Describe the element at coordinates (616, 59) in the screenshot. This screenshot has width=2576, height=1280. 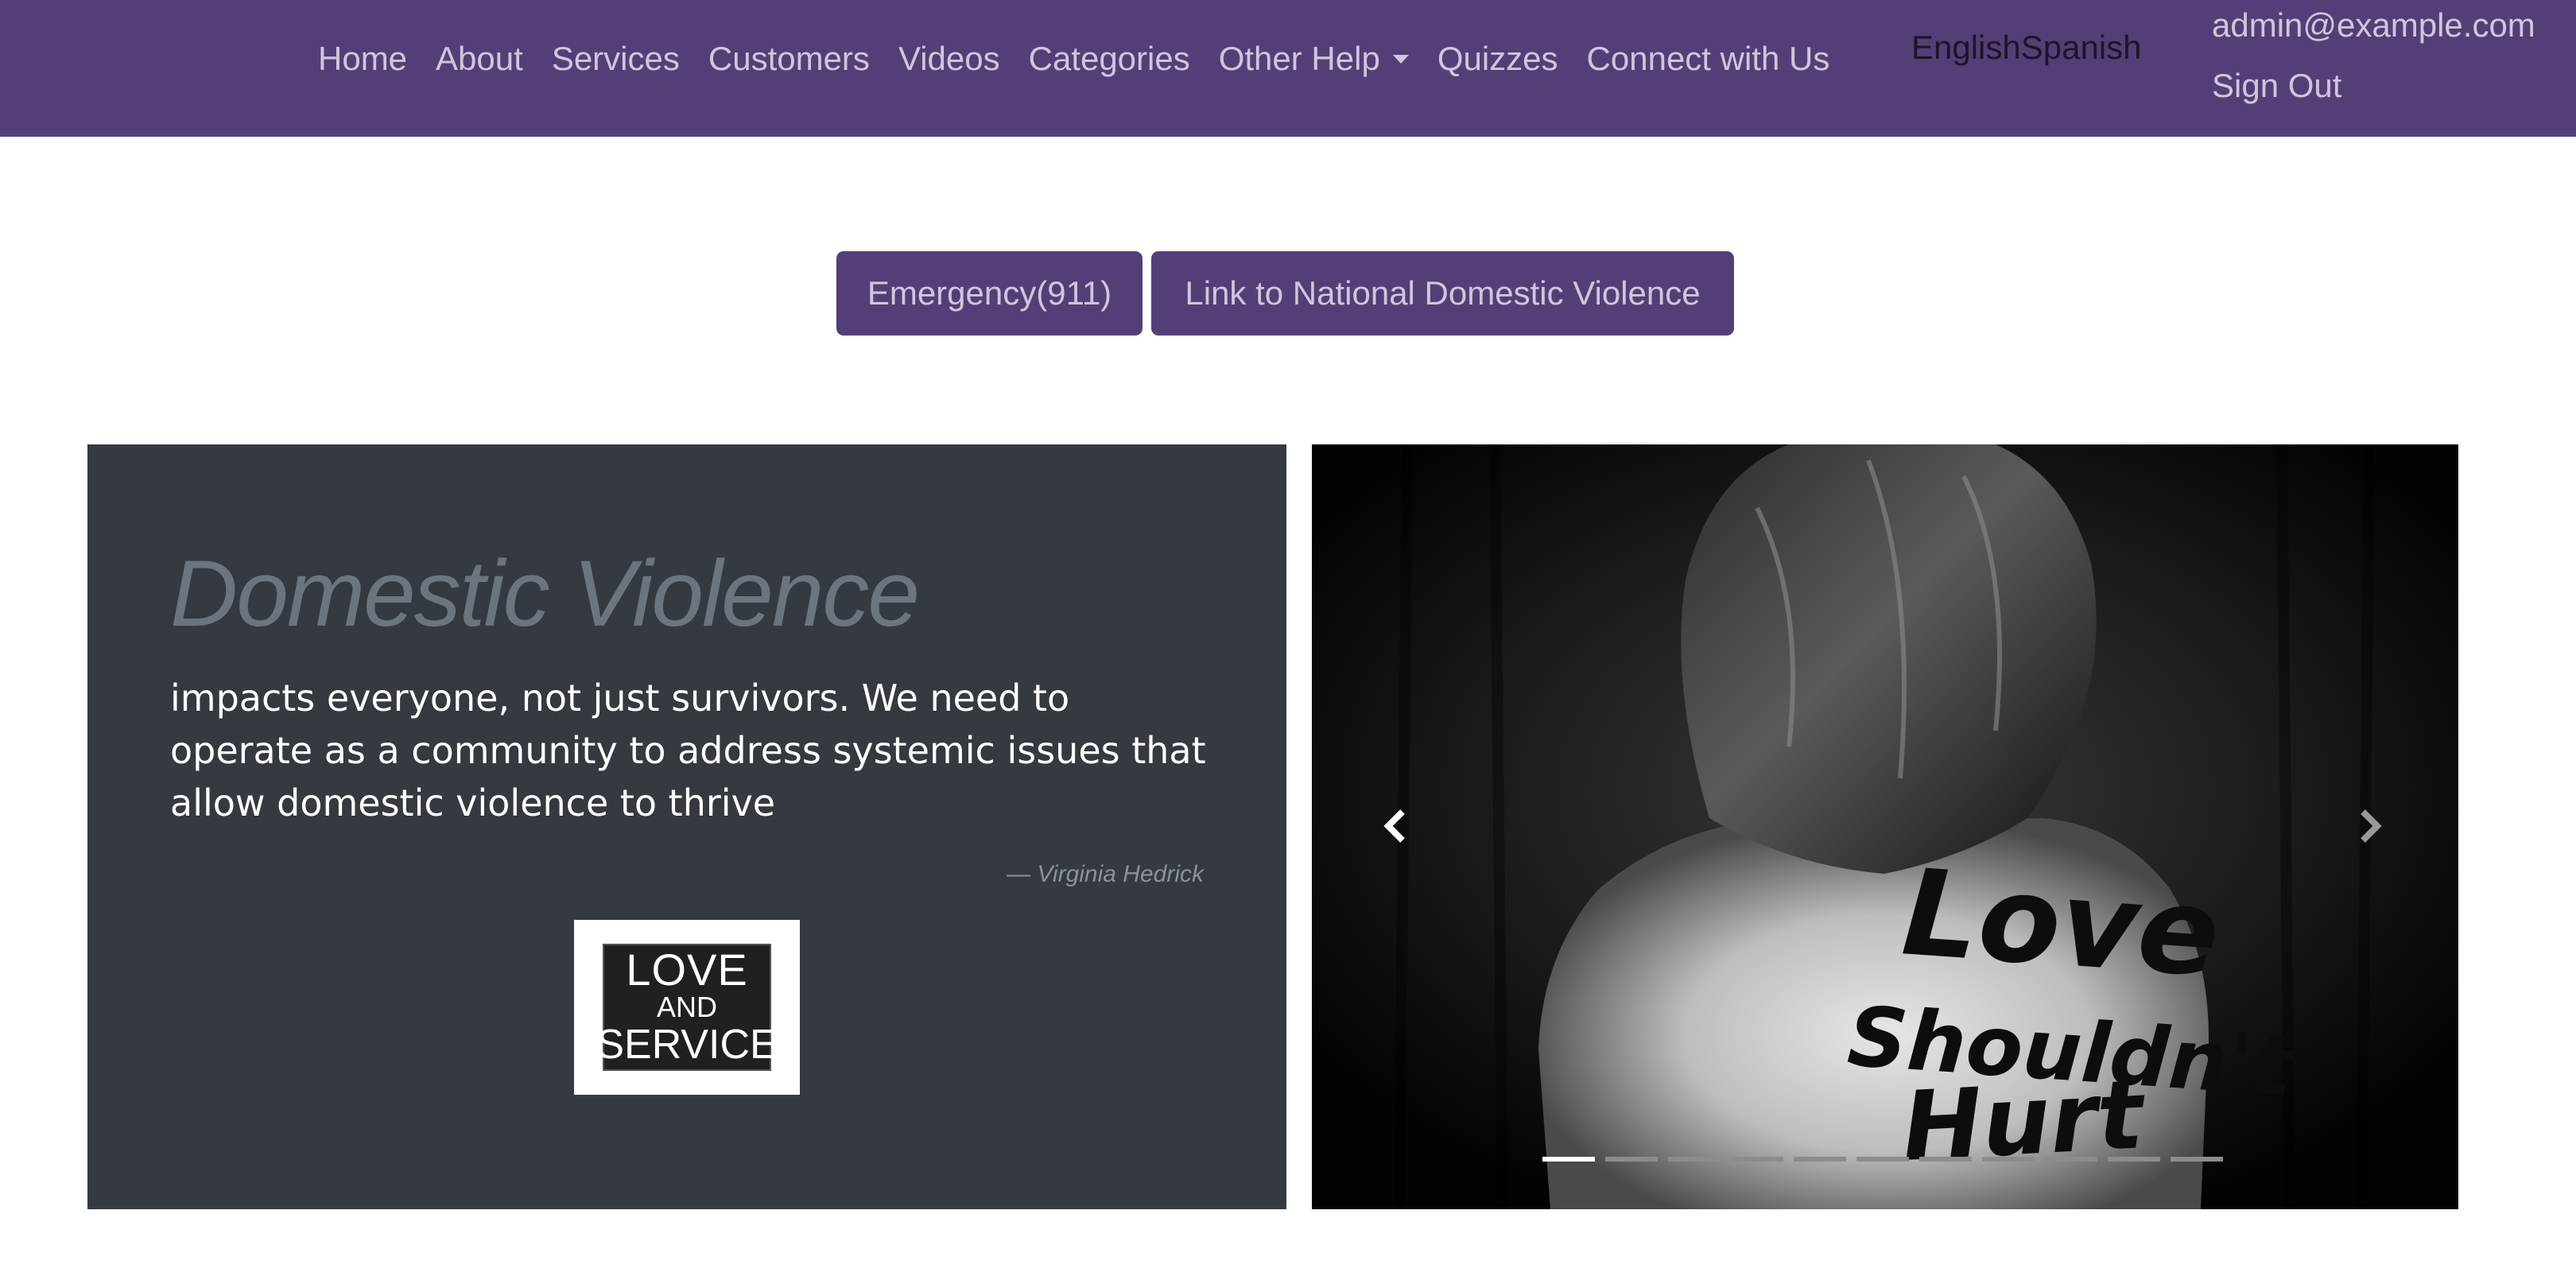
I see `nav-services: Services` at that location.